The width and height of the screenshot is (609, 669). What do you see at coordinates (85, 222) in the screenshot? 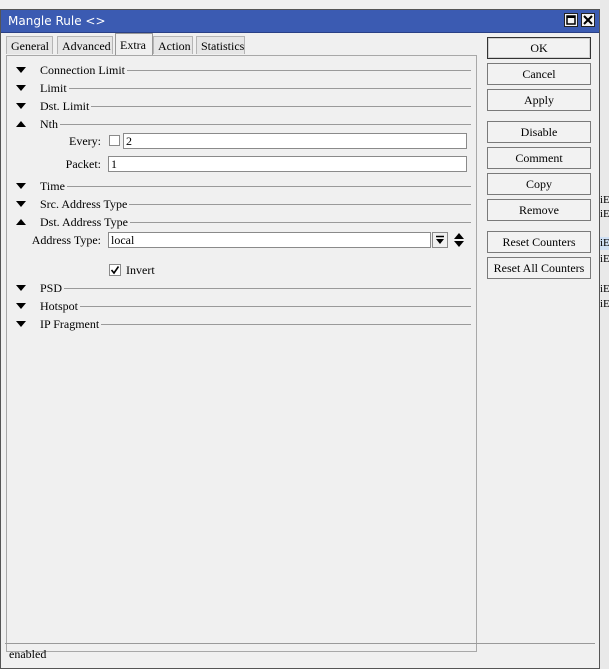
I see `section-label: Dst. Address Type` at bounding box center [85, 222].